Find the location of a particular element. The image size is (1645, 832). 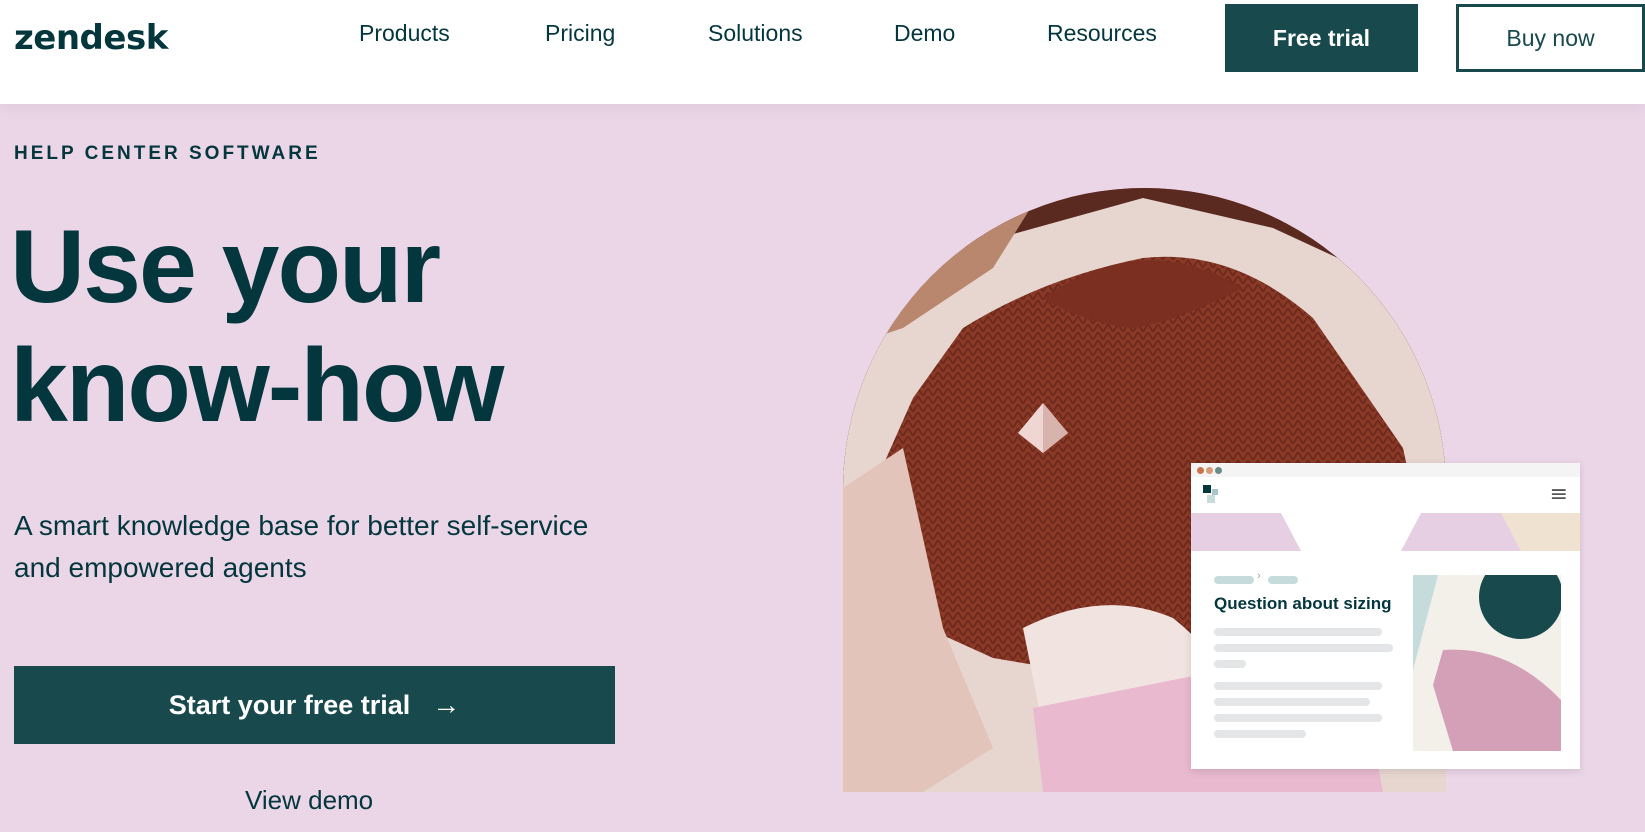

headline-line-2: know-how is located at coordinates (257, 386).